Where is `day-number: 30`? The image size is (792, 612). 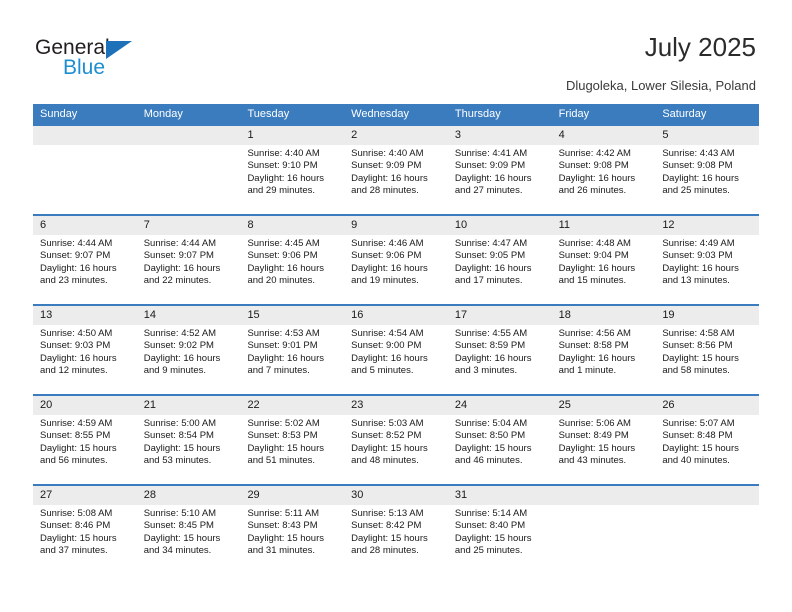 day-number: 30 is located at coordinates (396, 495).